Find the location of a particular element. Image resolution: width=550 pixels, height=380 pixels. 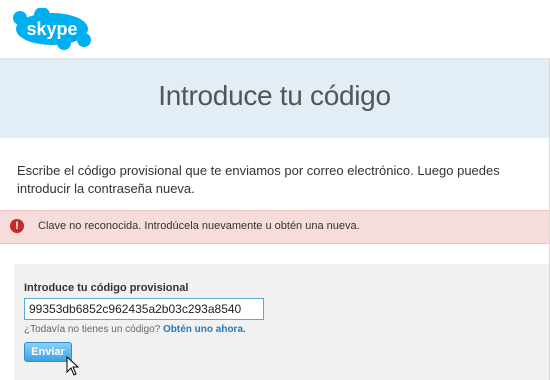

page-title: Introduce tu código is located at coordinates (274, 95).